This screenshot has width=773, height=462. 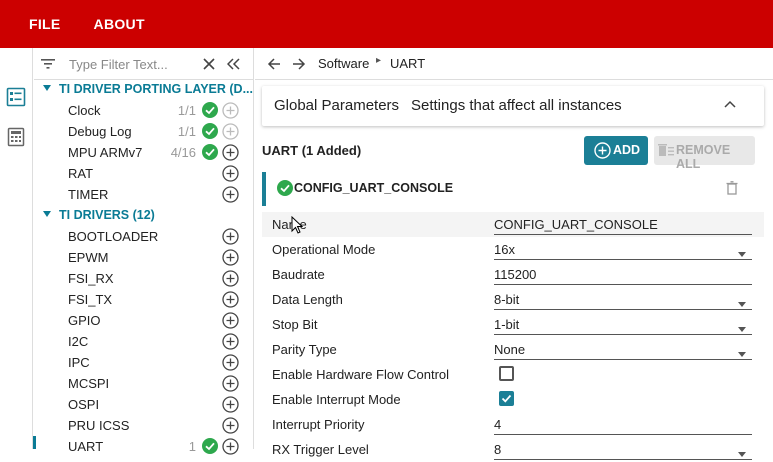 What do you see at coordinates (144, 425) in the screenshot?
I see `tree-item-pru-icss: PRU ICSS` at bounding box center [144, 425].